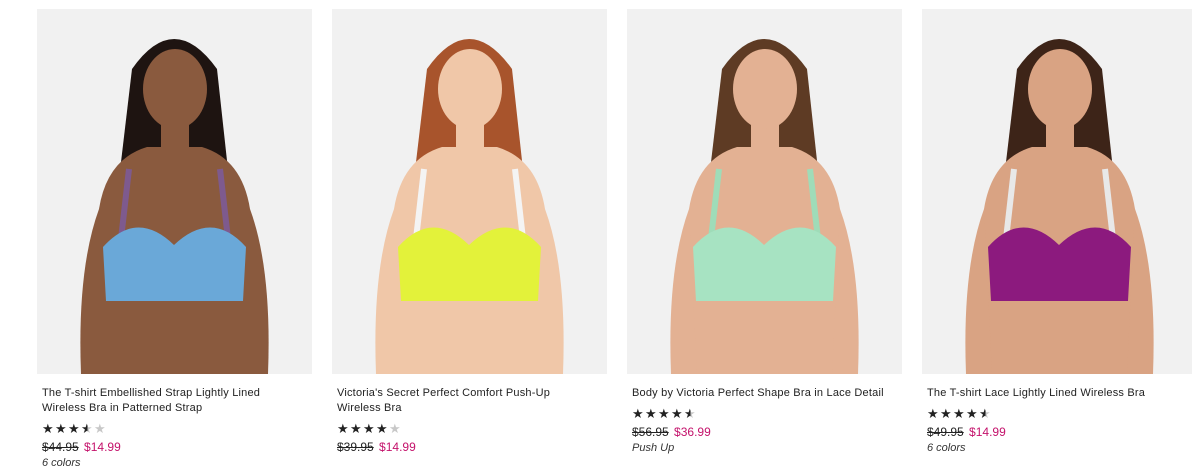 This screenshot has height=473, width=1192. I want to click on original-price: $44.95, so click(60, 447).